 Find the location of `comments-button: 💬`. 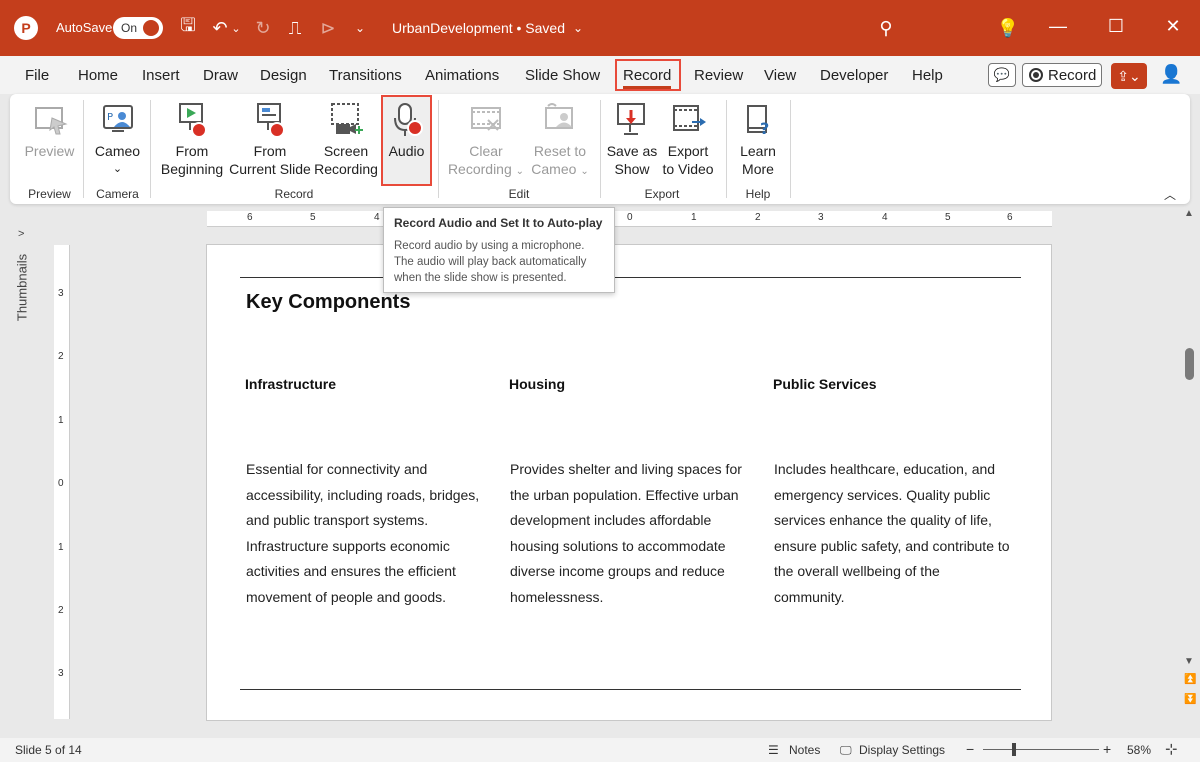

comments-button: 💬 is located at coordinates (1002, 75).